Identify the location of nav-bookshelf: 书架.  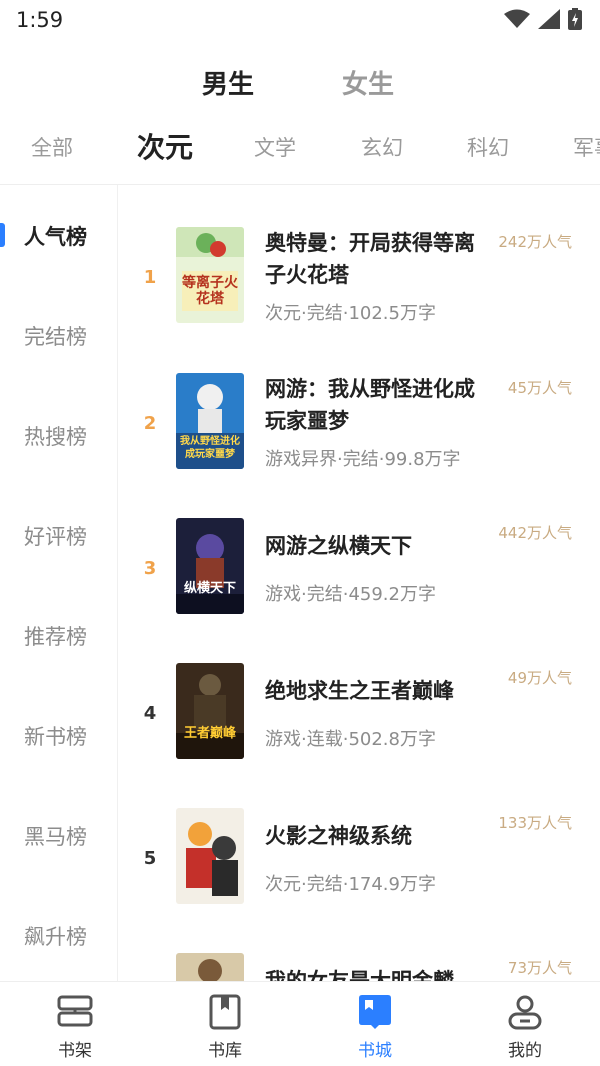
(75, 1026).